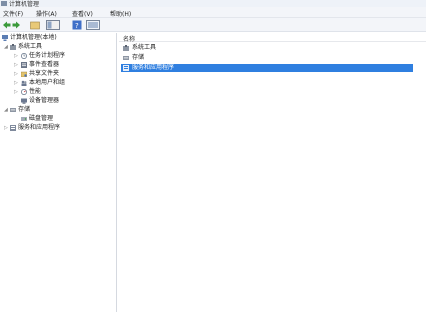  Describe the element at coordinates (58, 38) in the screenshot. I see `tree-root: 计算机管理(本地)` at that location.